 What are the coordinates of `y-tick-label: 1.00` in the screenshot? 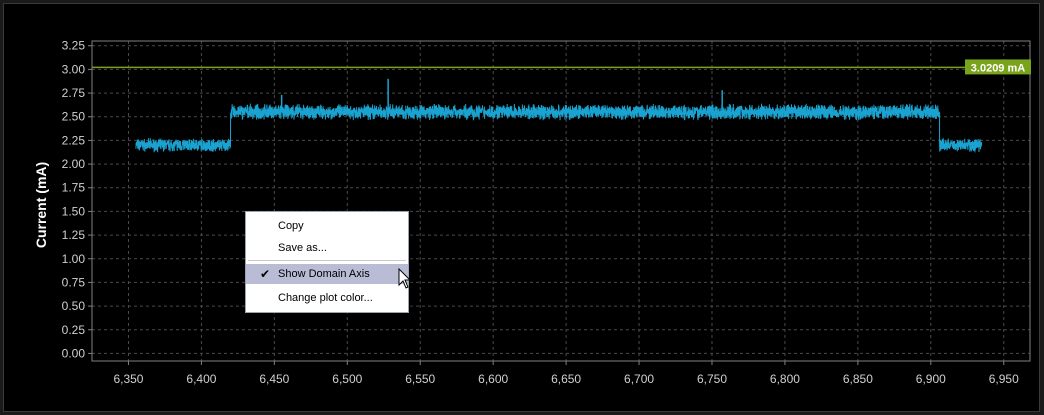 It's located at (74, 259).